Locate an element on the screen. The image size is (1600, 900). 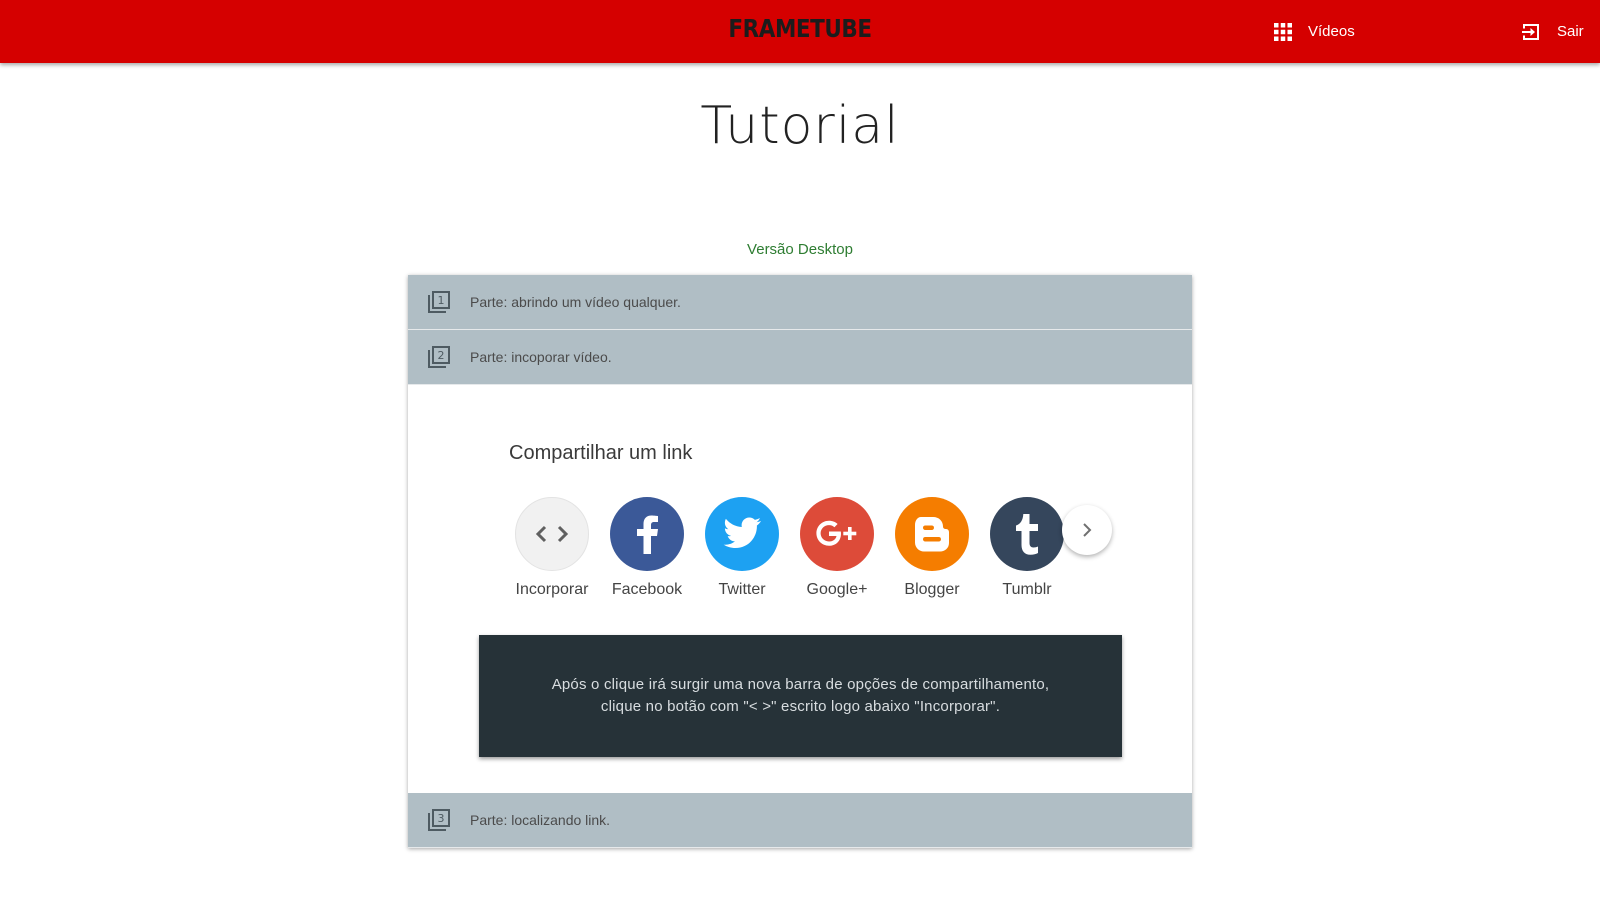
share-label: Blogger is located at coordinates (932, 589).